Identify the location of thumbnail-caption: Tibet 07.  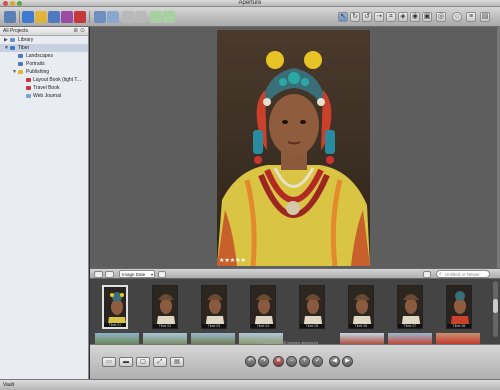
(410, 326).